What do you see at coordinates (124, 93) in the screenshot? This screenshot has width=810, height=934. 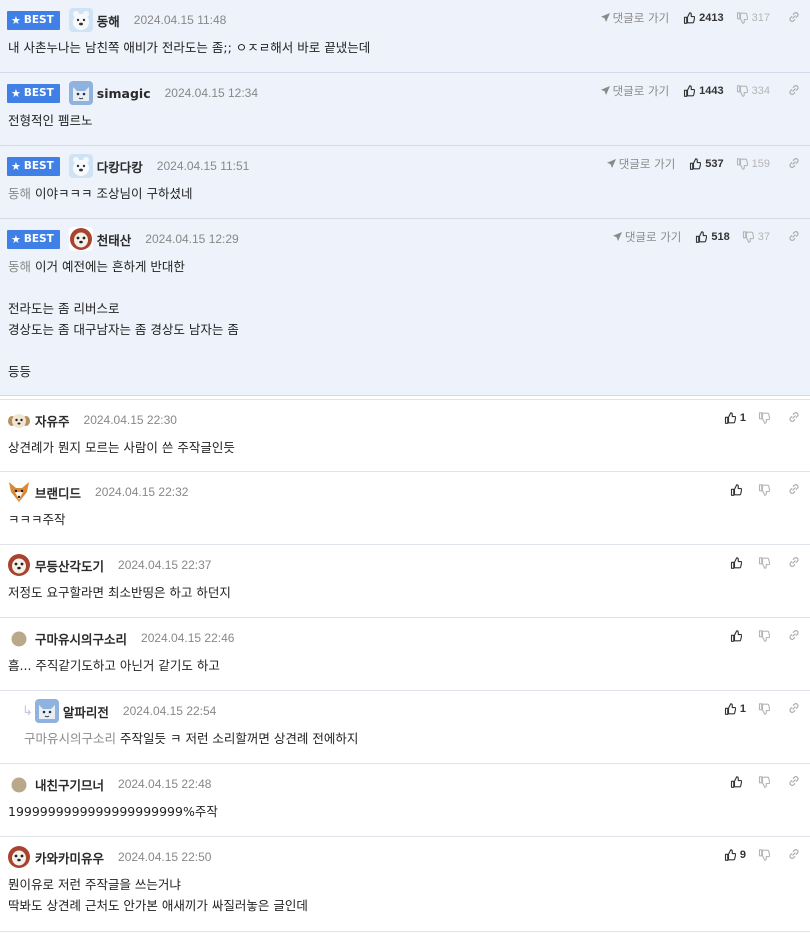 I see `nickname: simagic` at bounding box center [124, 93].